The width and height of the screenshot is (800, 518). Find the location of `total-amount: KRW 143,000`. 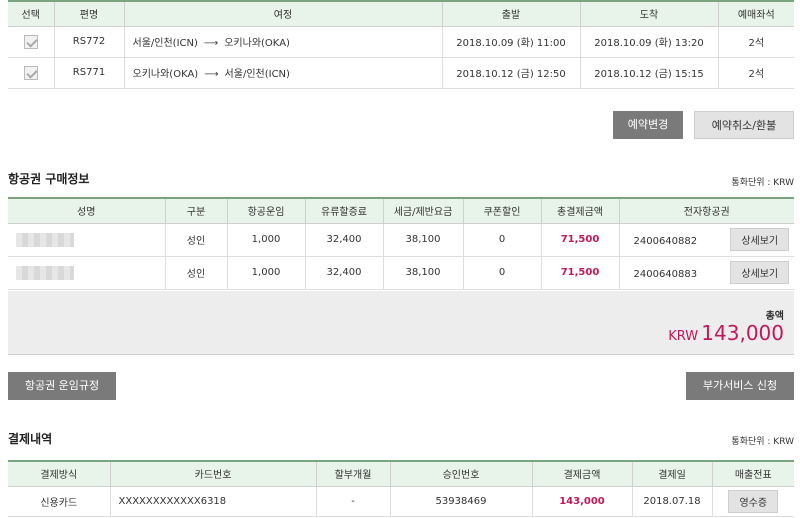

total-amount: KRW 143,000 is located at coordinates (726, 333).